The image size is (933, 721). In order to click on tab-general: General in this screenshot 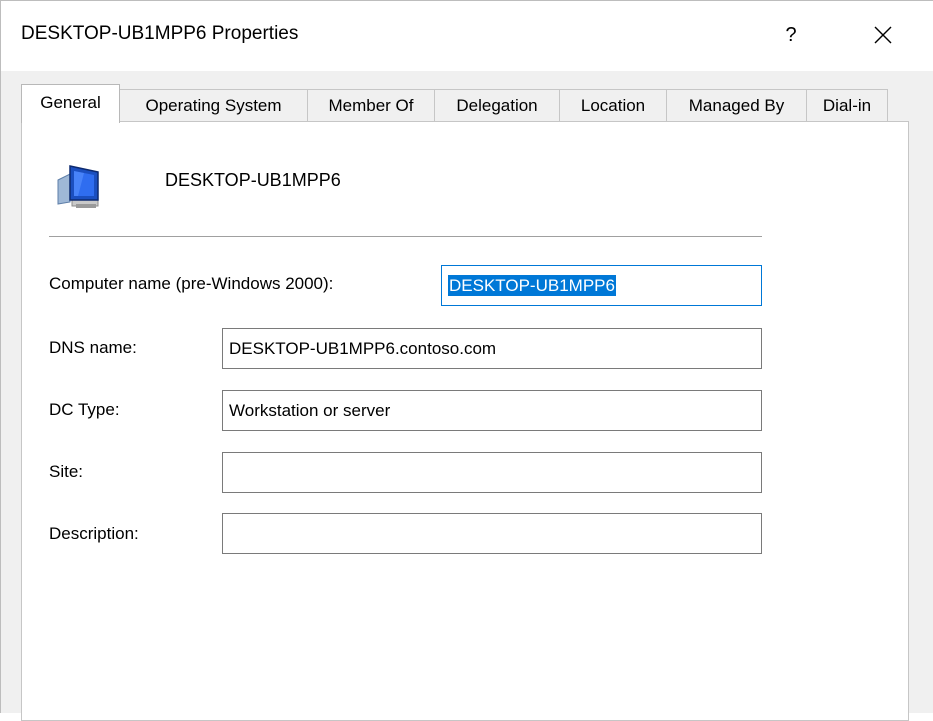, I will do `click(70, 103)`.